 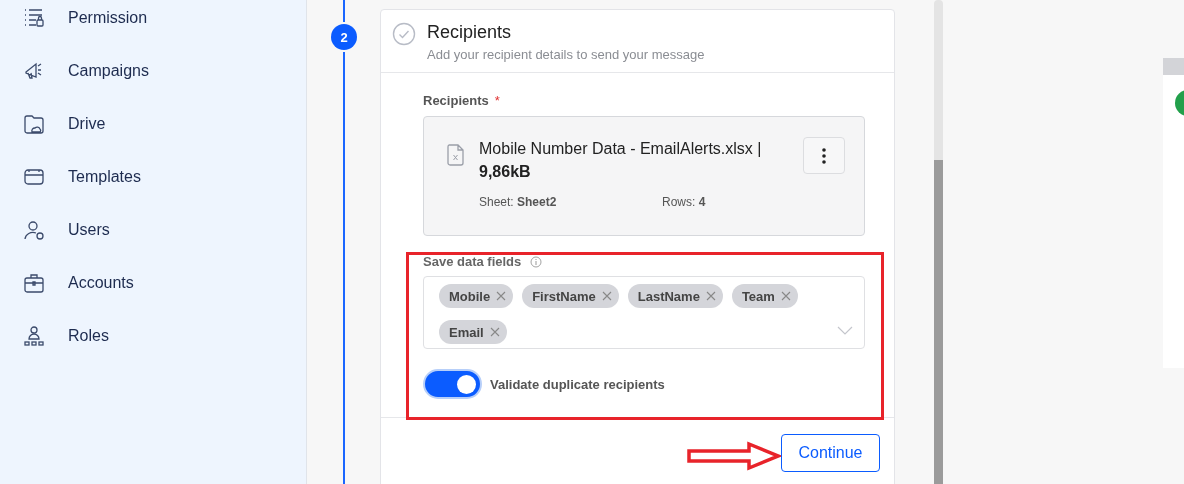 What do you see at coordinates (845, 330) in the screenshot?
I see `chevron-down-icon` at bounding box center [845, 330].